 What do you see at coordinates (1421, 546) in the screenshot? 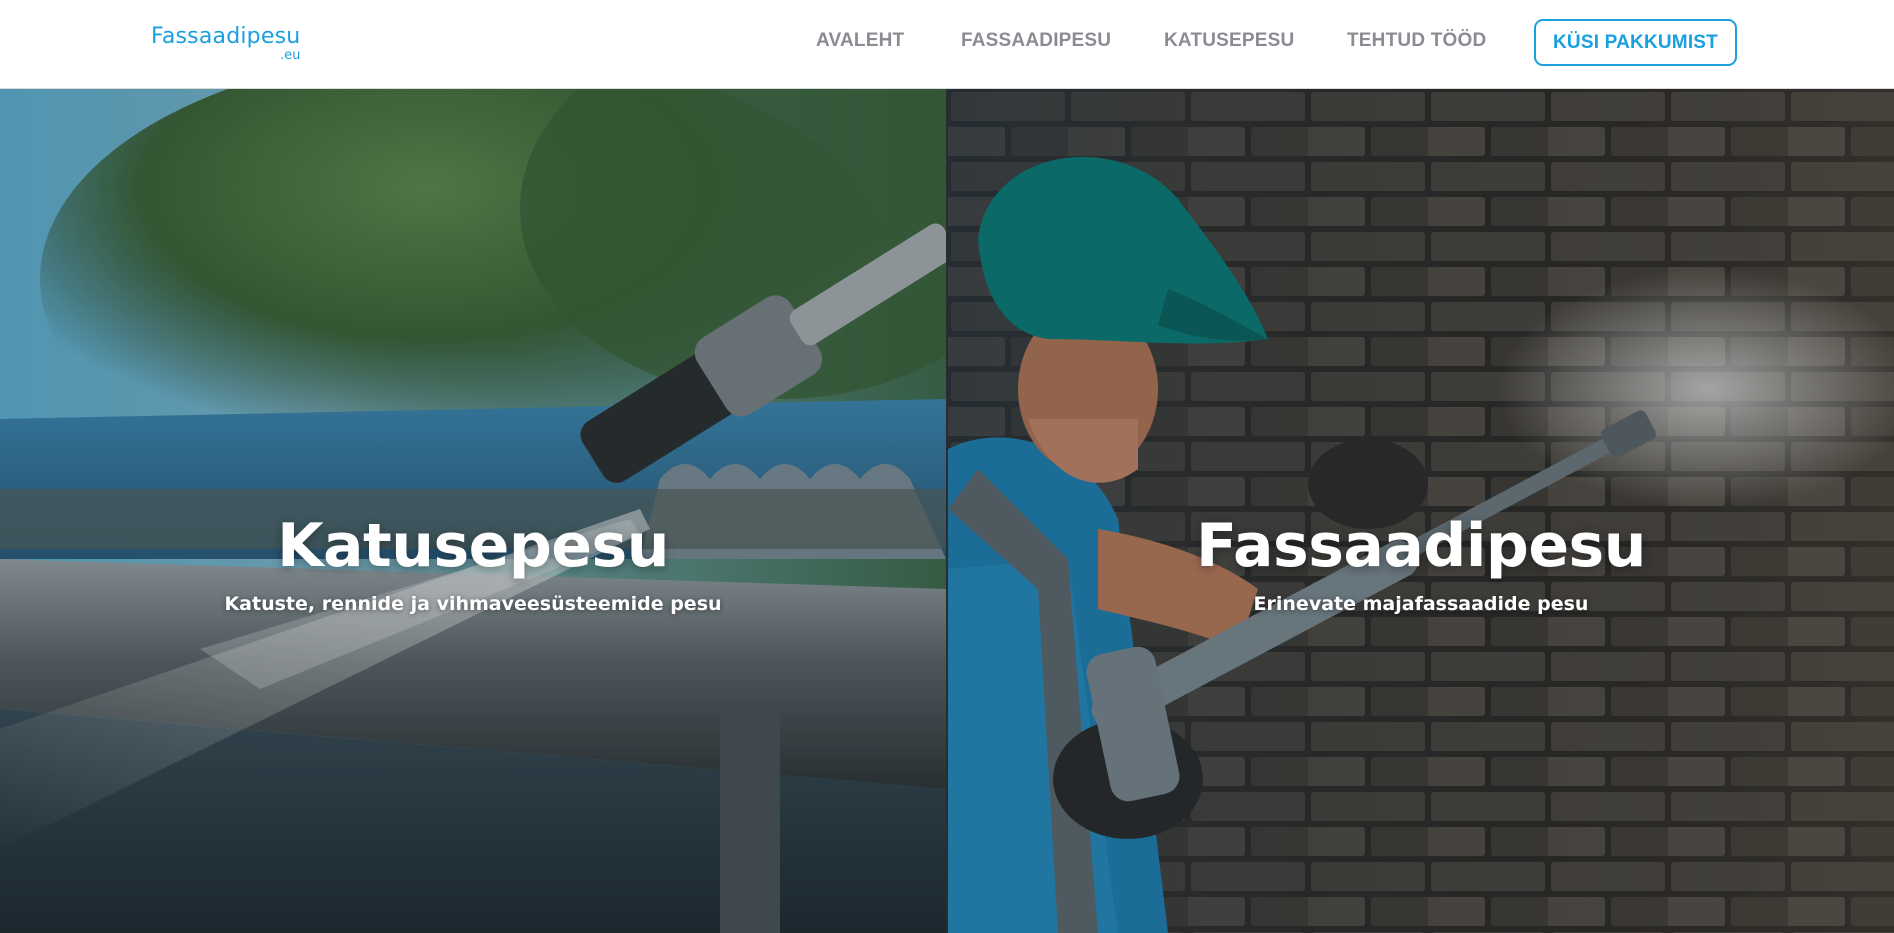
I see `facade-washing-title: Fassaadipesu` at bounding box center [1421, 546].